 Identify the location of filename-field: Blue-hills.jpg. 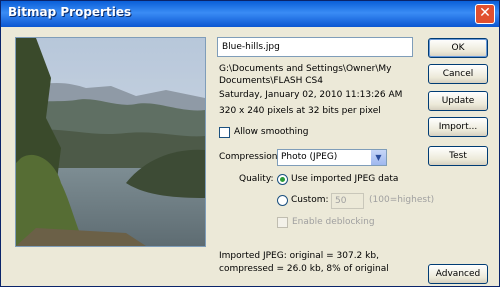
(315, 47).